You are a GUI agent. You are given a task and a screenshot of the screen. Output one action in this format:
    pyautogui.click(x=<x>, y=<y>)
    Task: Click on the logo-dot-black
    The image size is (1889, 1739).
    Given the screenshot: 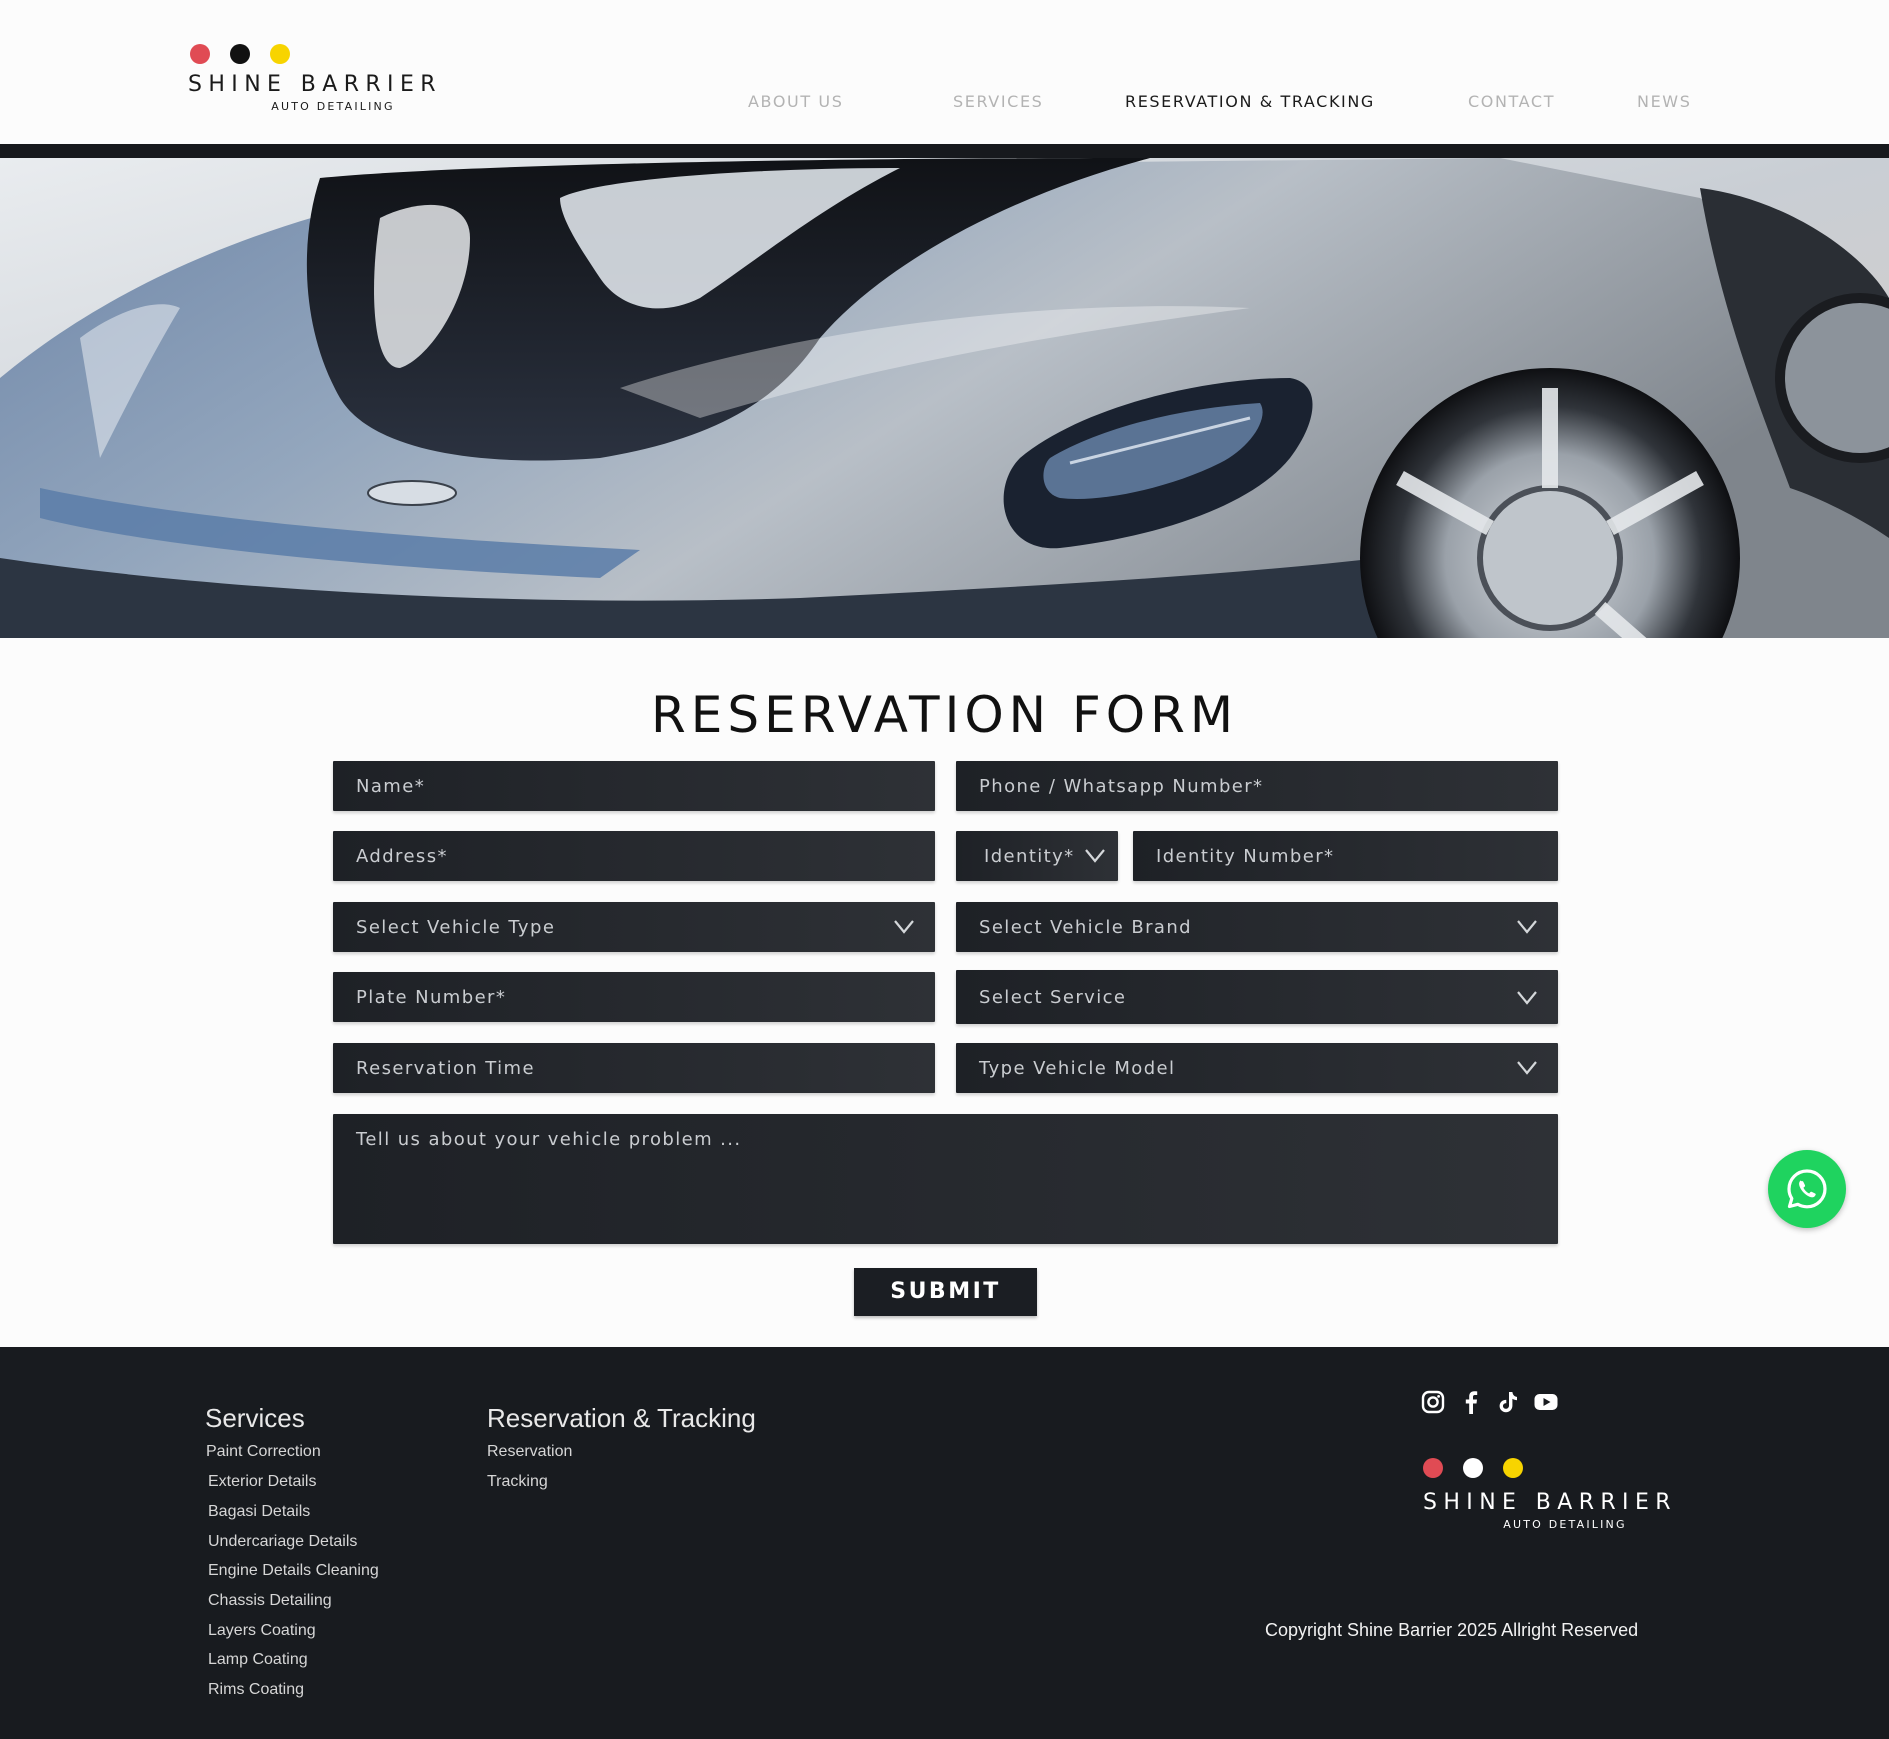 What is the action you would take?
    pyautogui.click(x=240, y=54)
    